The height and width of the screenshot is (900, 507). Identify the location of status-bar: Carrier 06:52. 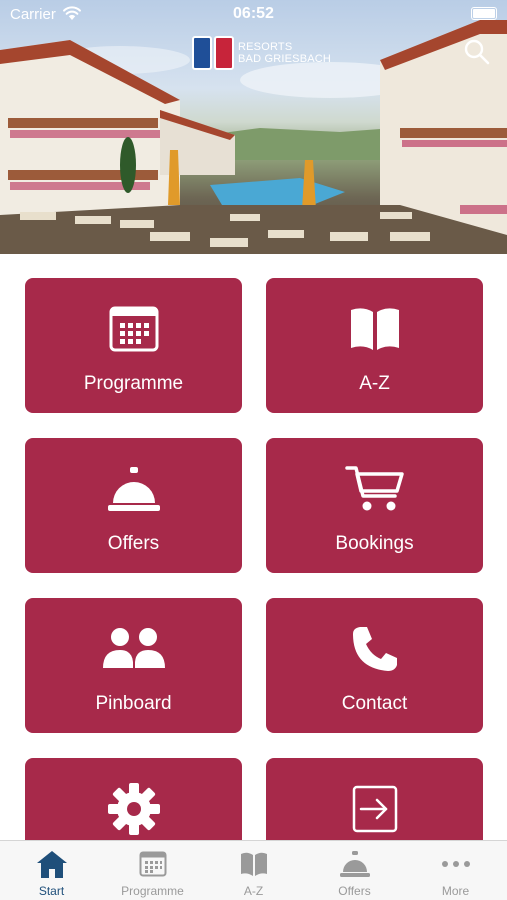
(253, 15).